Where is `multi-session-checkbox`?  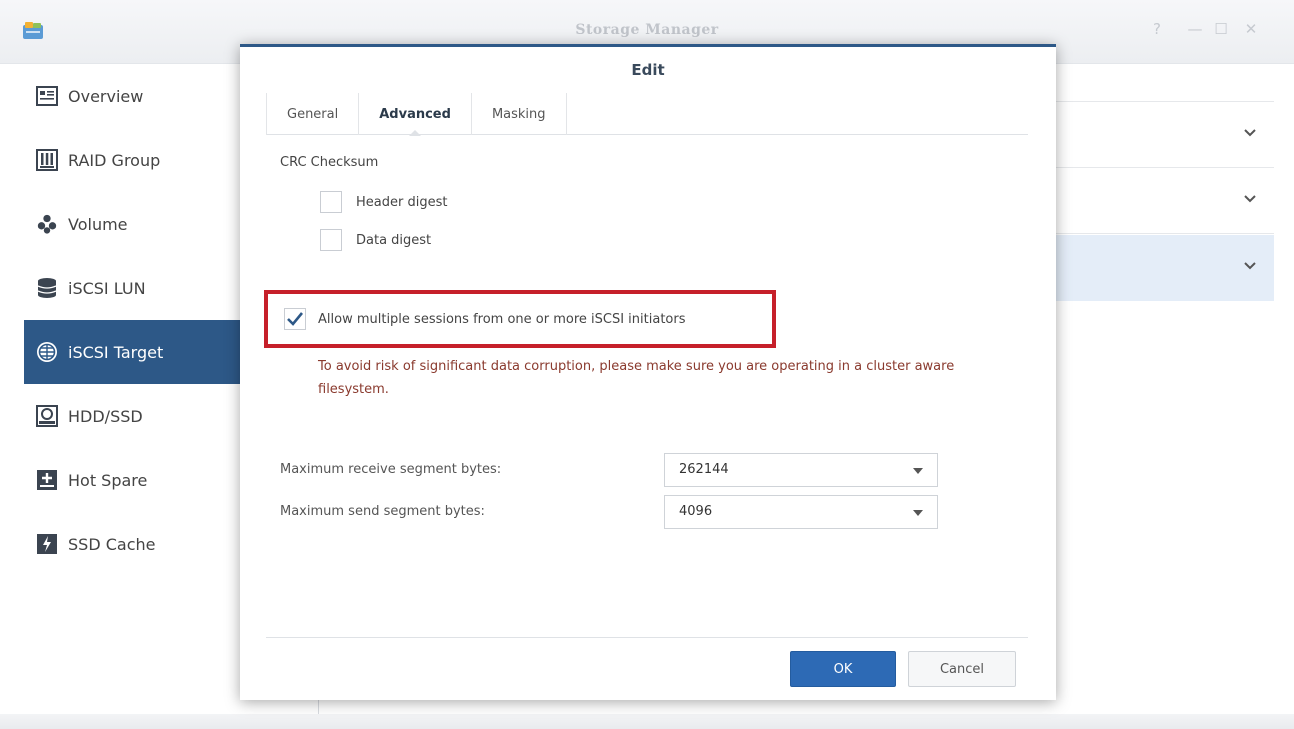
multi-session-checkbox is located at coordinates (295, 319).